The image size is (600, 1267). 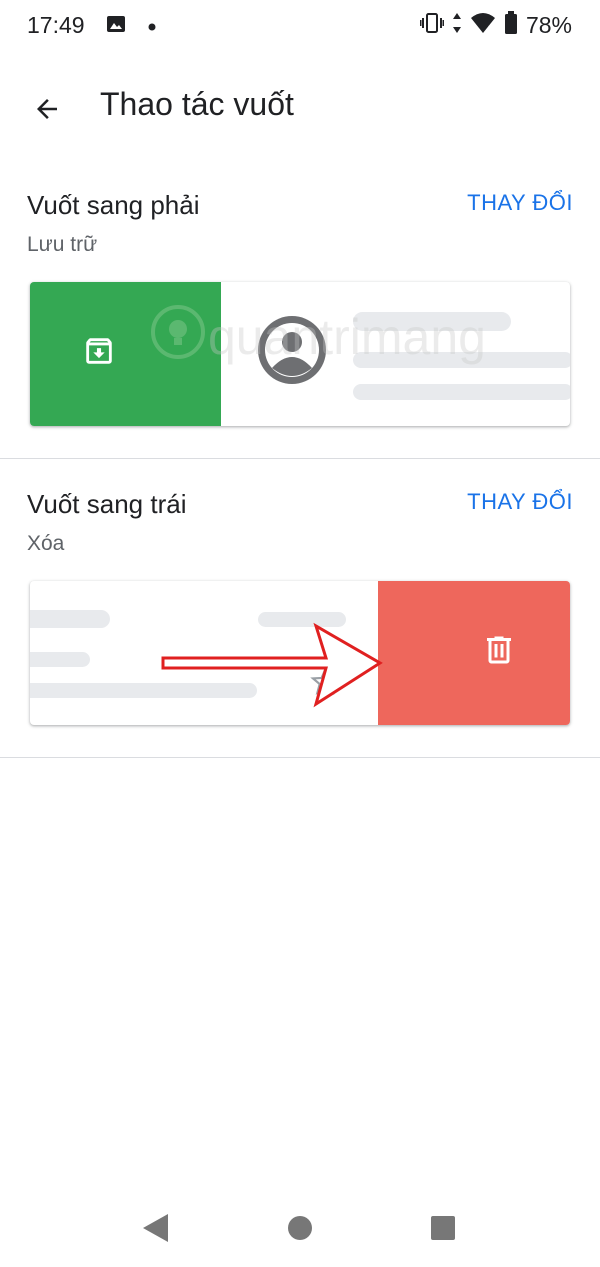 I want to click on vibrate-icon, so click(x=432, y=25).